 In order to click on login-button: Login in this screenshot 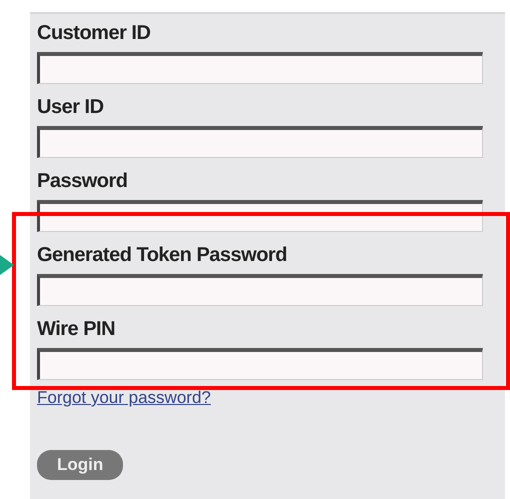, I will do `click(80, 465)`.